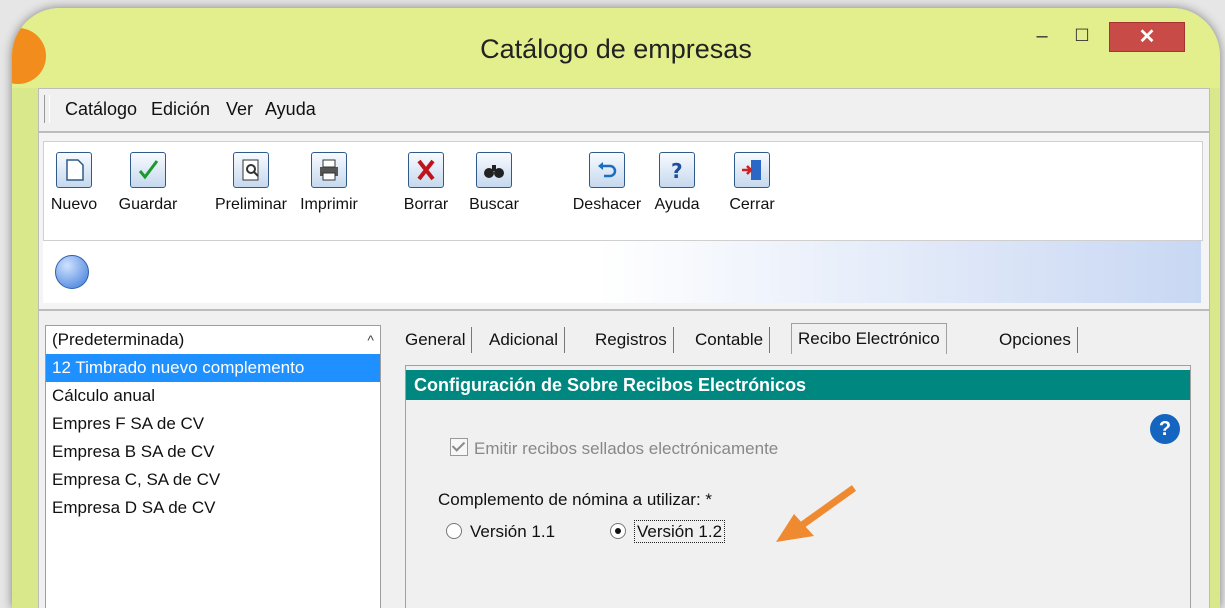 This screenshot has height=608, width=1225. What do you see at coordinates (213, 508) in the screenshot?
I see `list-item: Empresa D SA de CV` at bounding box center [213, 508].